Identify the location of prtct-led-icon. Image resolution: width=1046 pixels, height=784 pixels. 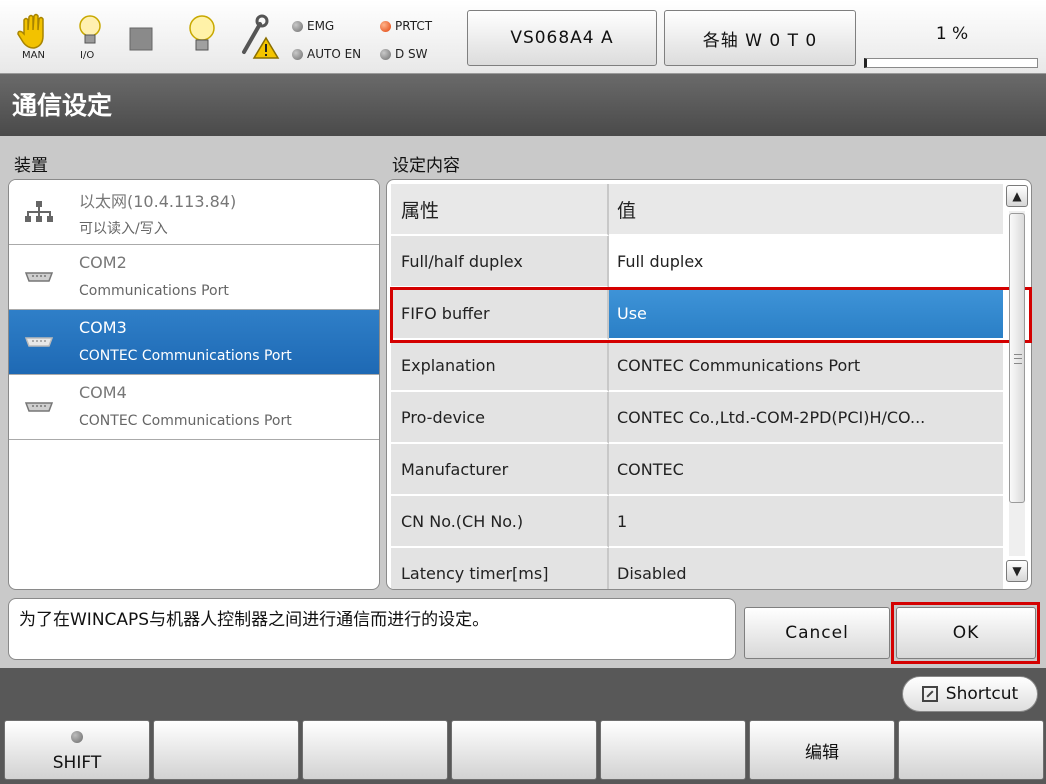
(385, 26).